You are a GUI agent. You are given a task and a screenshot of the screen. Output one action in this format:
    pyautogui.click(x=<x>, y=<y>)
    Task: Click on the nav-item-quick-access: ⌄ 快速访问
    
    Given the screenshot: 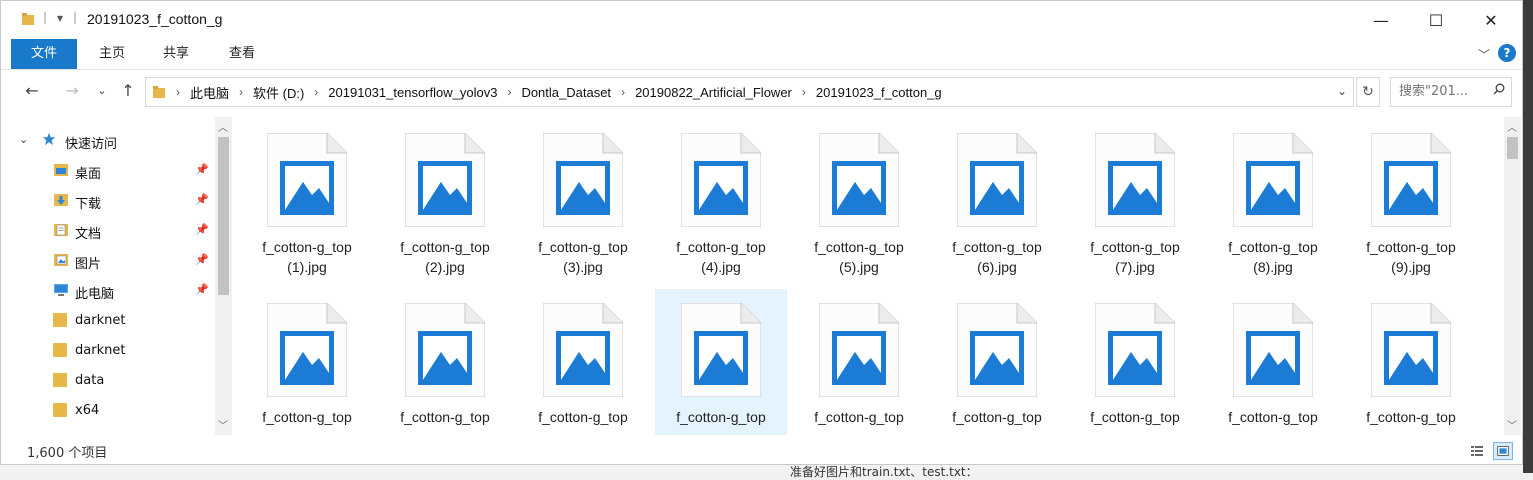 What is the action you would take?
    pyautogui.click(x=107, y=141)
    